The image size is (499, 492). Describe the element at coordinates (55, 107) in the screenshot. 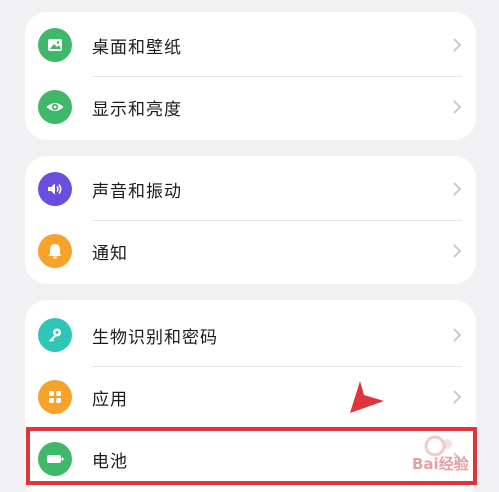

I see `eye-icon` at that location.